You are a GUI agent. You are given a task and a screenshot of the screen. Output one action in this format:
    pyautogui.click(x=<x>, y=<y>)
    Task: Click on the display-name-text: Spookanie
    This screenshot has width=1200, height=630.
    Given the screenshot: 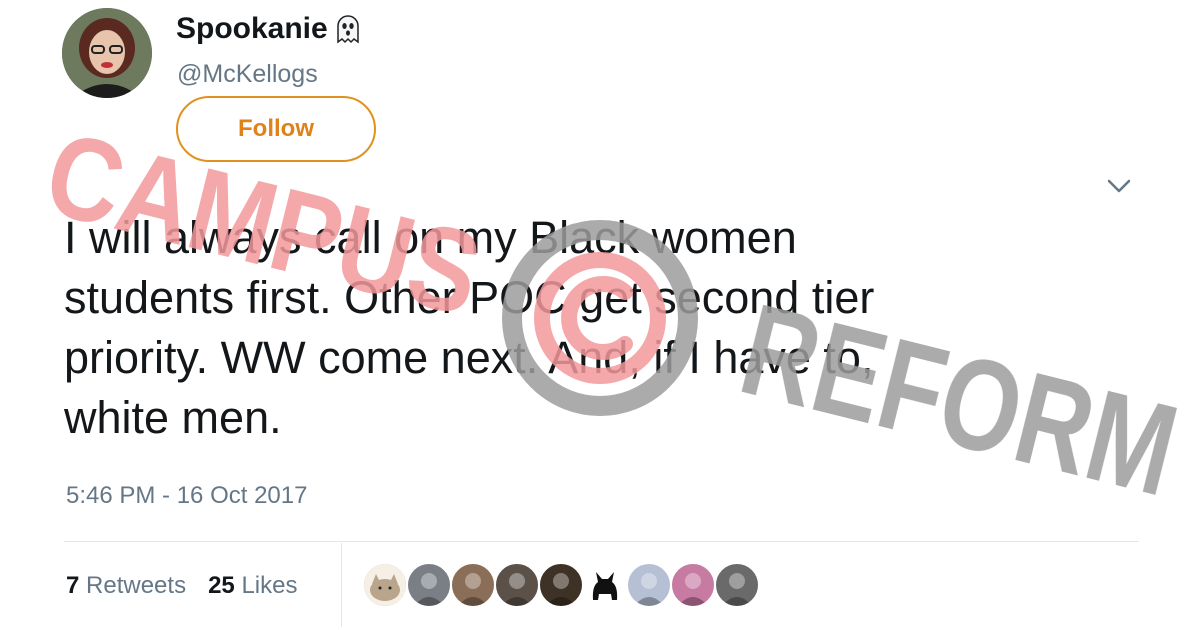 What is the action you would take?
    pyautogui.click(x=252, y=28)
    